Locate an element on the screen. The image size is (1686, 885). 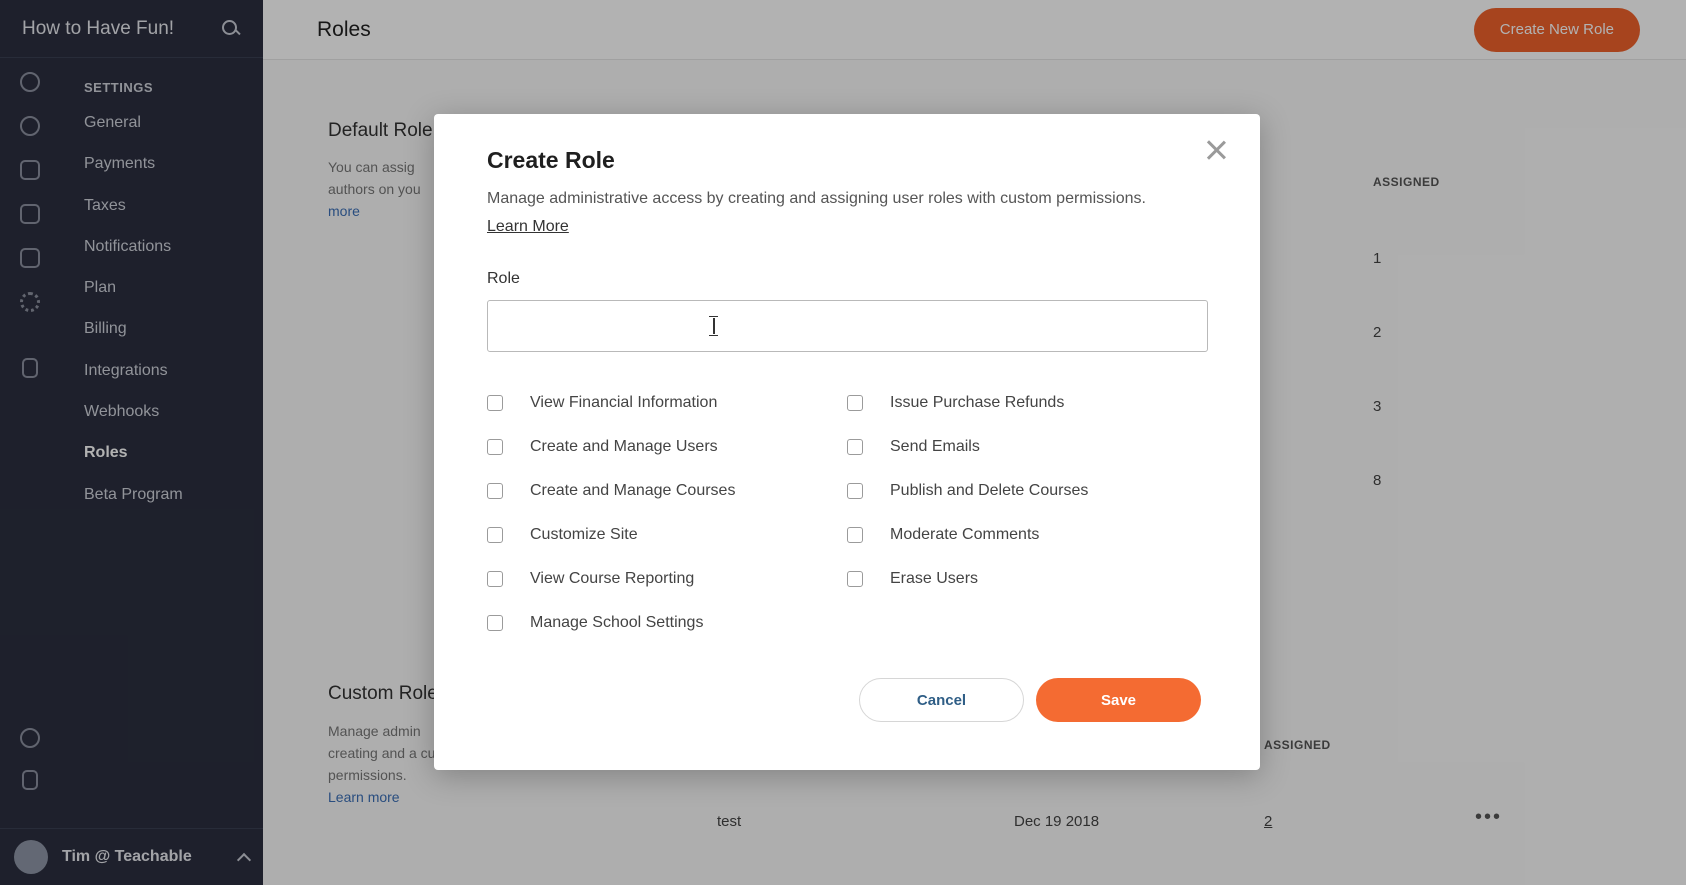
role-label: Role is located at coordinates (503, 278).